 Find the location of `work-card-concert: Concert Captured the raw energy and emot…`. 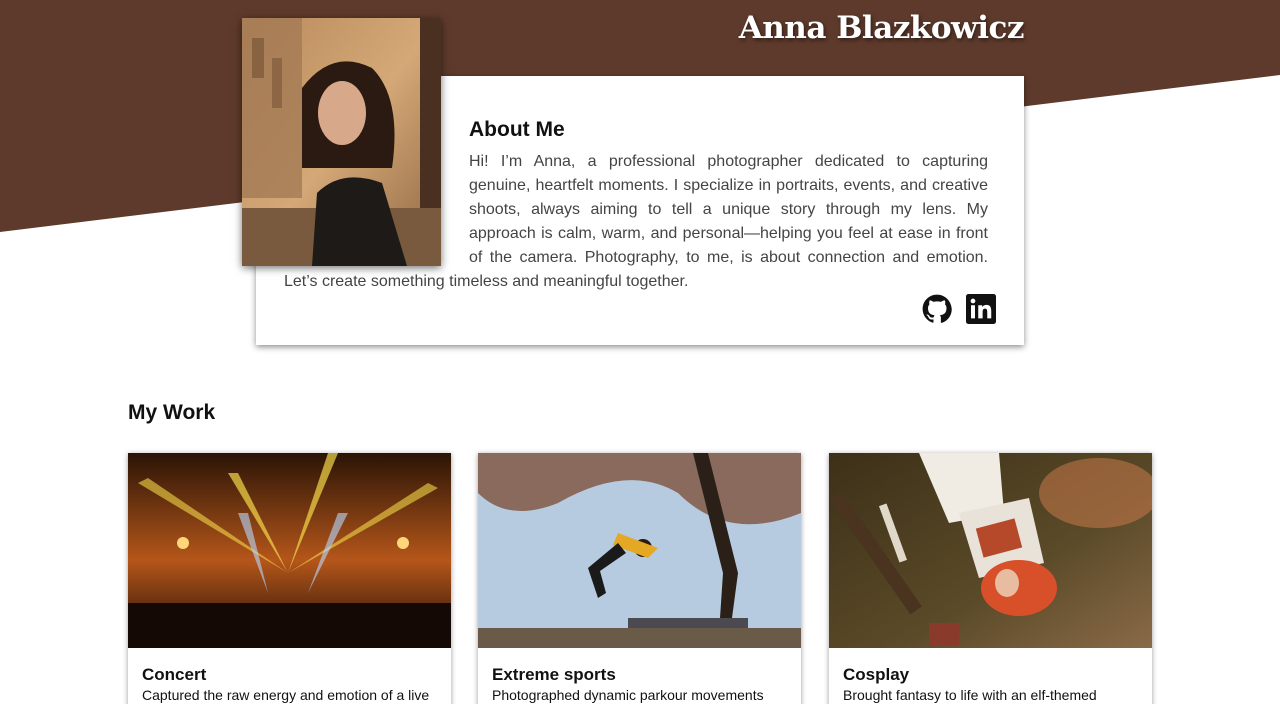

work-card-concert: Concert Captured the raw energy and emot… is located at coordinates (289, 578).